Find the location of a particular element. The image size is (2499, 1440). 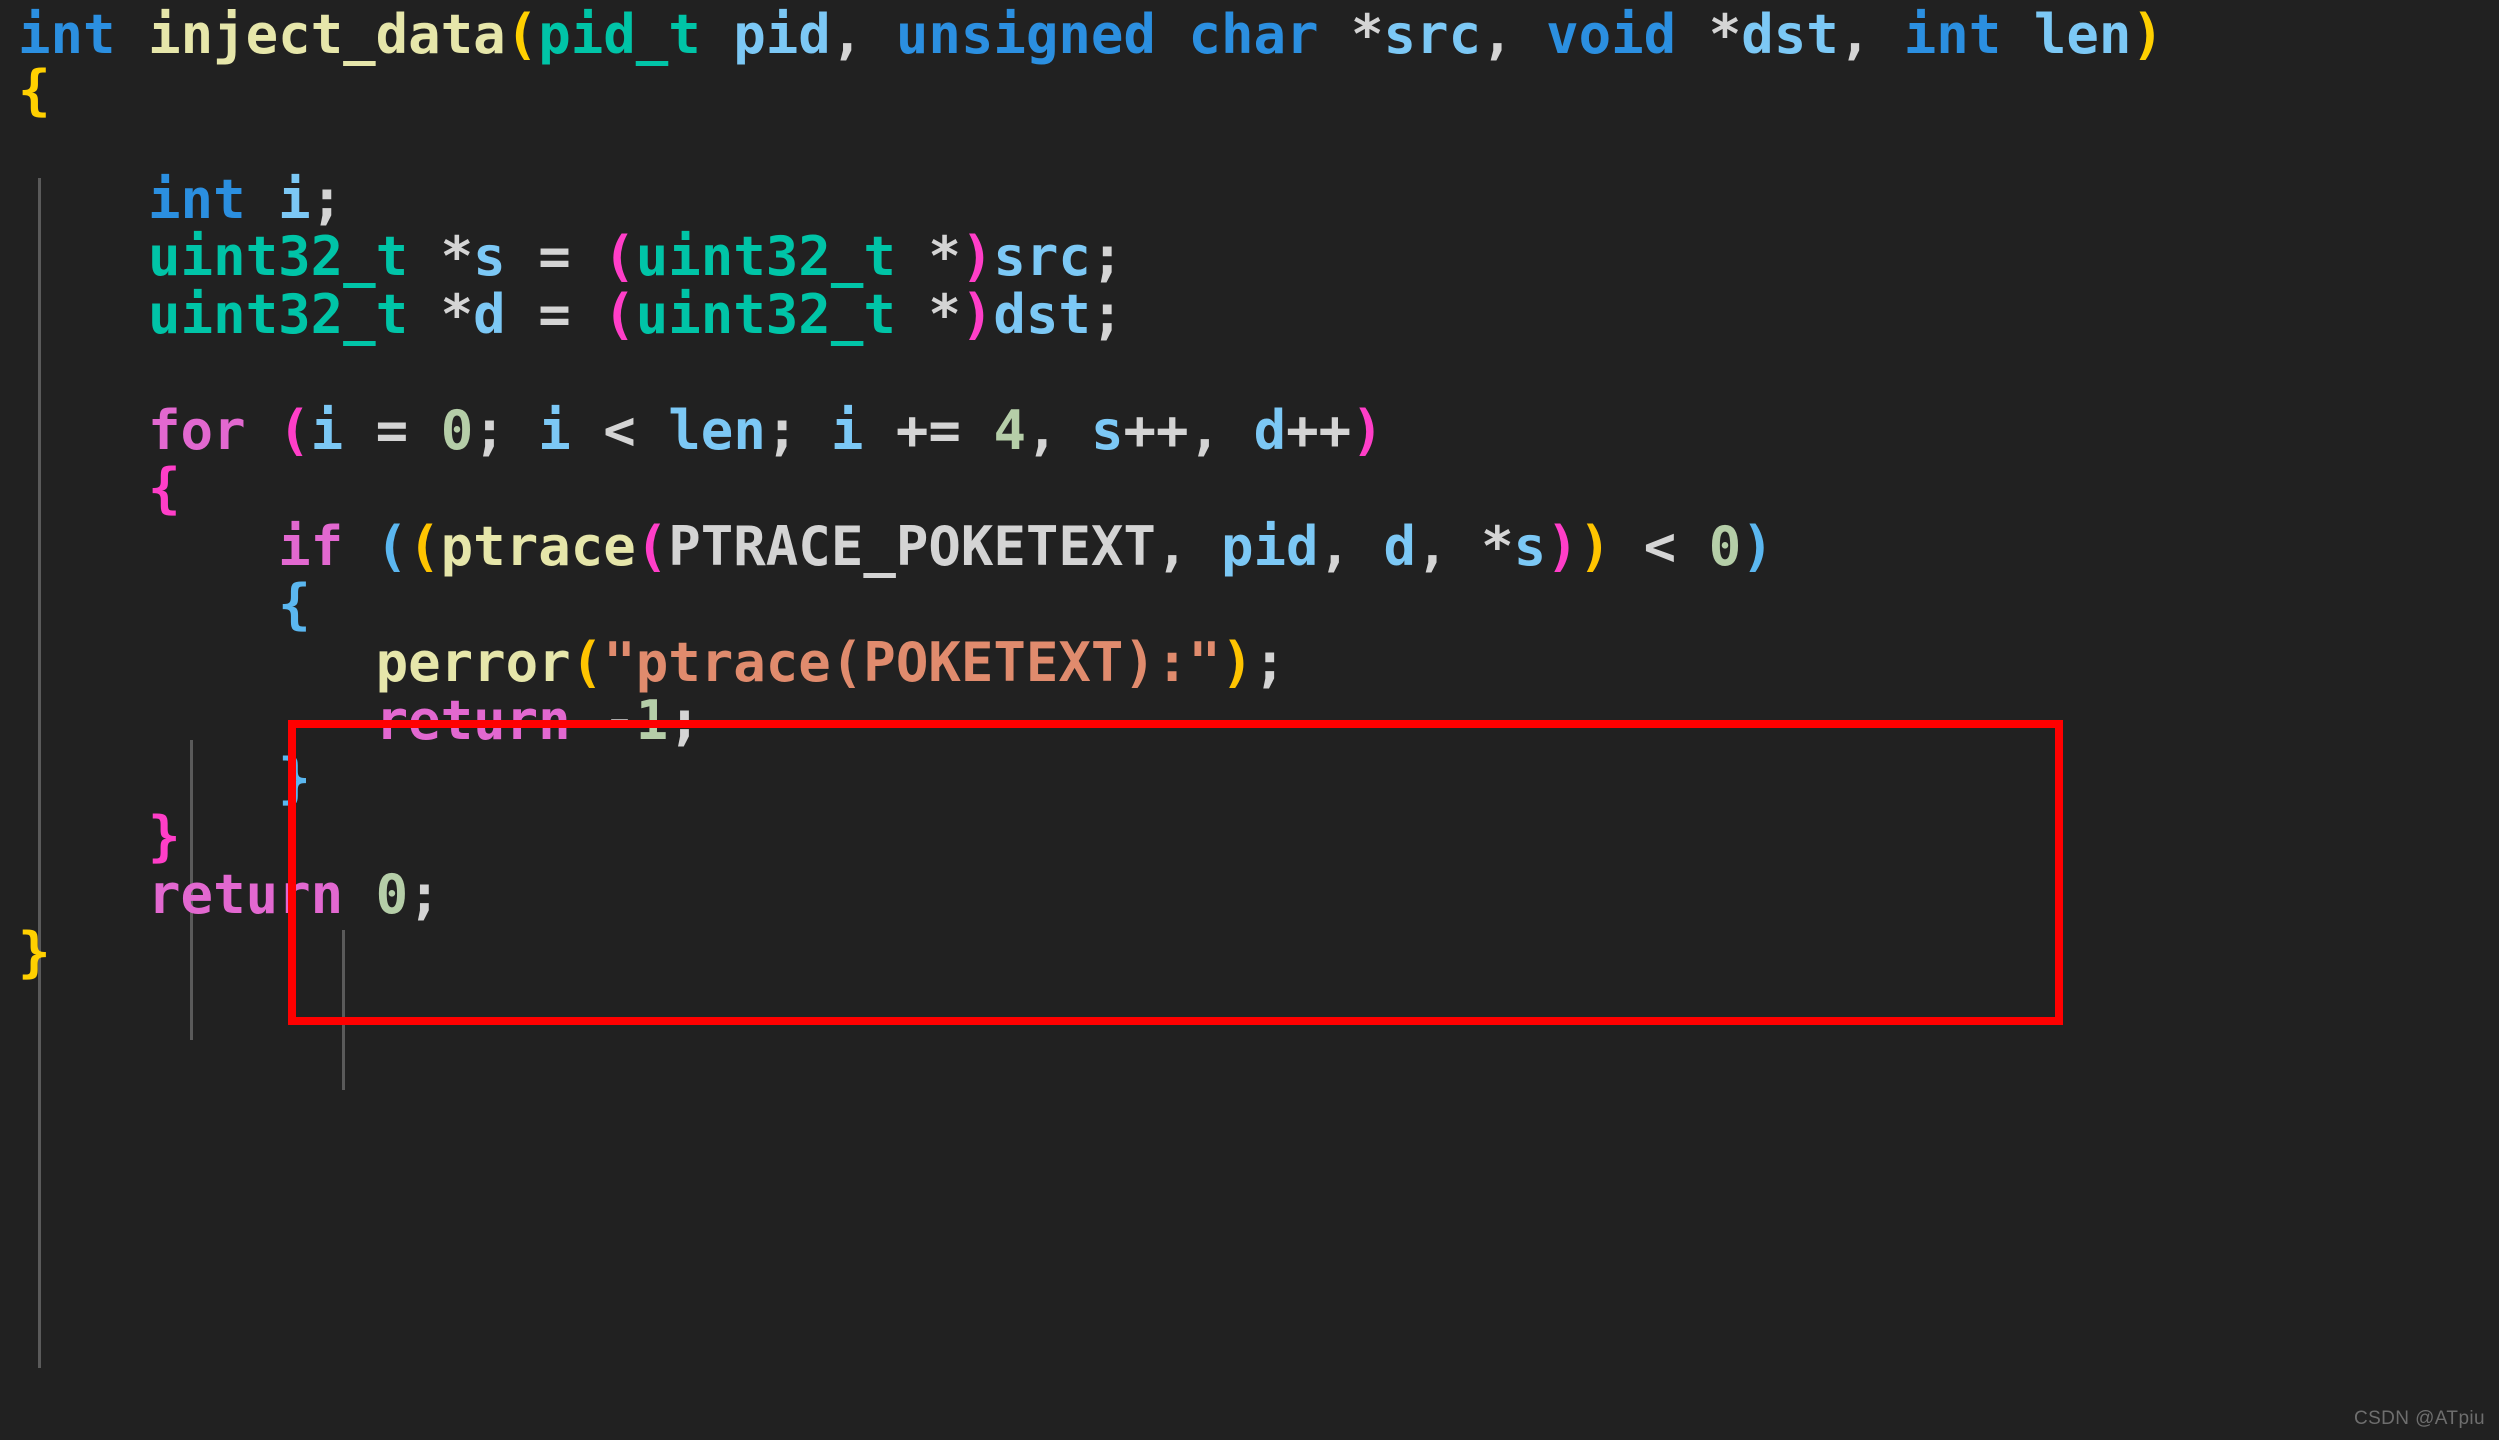

code-line-10: { is located at coordinates (164, 605).